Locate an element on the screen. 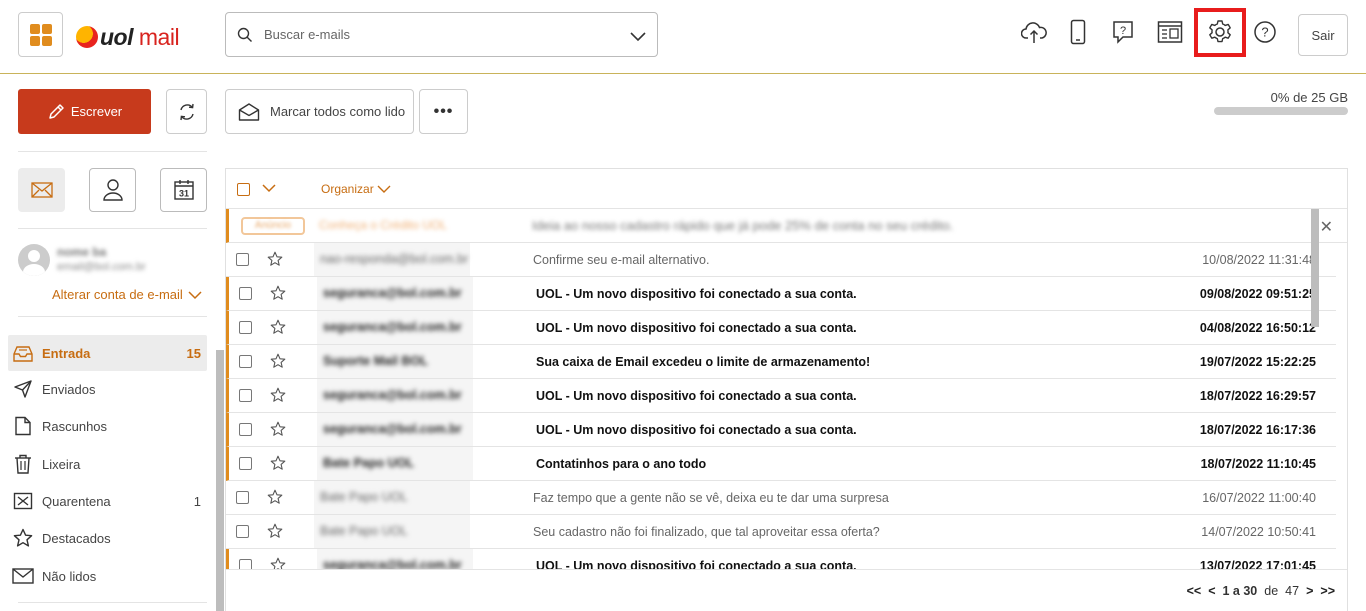 The image size is (1366, 611). refresh-icon is located at coordinates (186, 111).